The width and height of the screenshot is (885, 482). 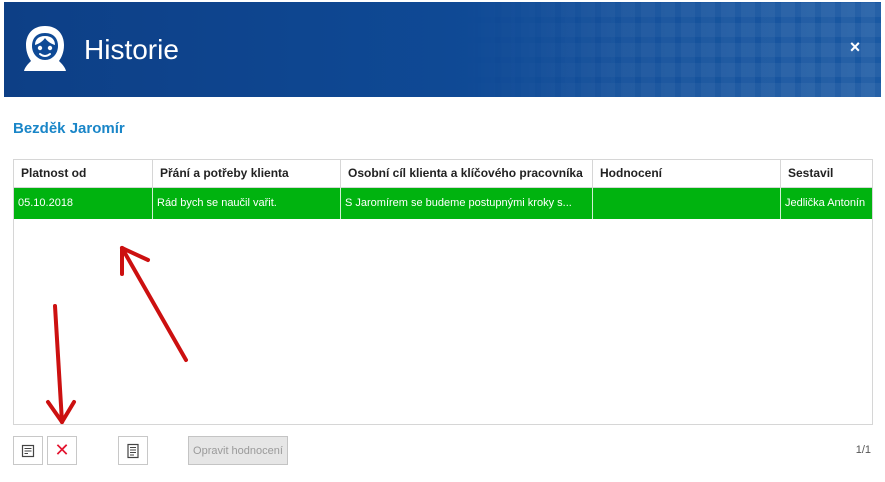 What do you see at coordinates (83, 203) in the screenshot?
I see `cell-platnost-od: 05.10.2018` at bounding box center [83, 203].